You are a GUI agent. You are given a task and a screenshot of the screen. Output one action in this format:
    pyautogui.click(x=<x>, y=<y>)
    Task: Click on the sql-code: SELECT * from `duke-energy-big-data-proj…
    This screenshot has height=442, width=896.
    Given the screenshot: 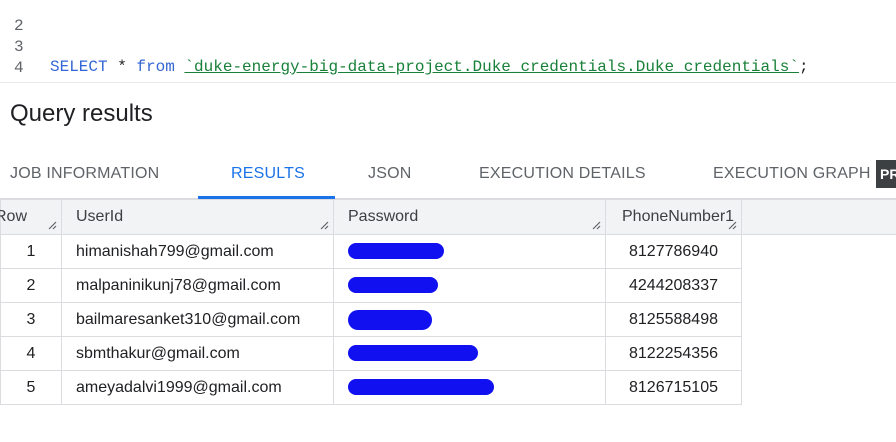 What is the action you would take?
    pyautogui.click(x=429, y=67)
    